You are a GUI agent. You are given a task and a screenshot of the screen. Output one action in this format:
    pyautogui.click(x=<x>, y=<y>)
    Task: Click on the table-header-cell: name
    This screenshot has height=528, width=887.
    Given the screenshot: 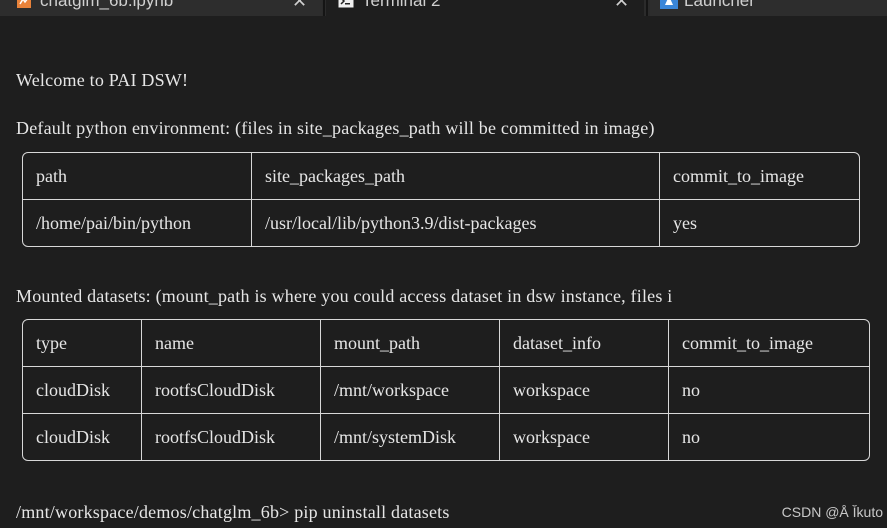 What is the action you would take?
    pyautogui.click(x=231, y=343)
    